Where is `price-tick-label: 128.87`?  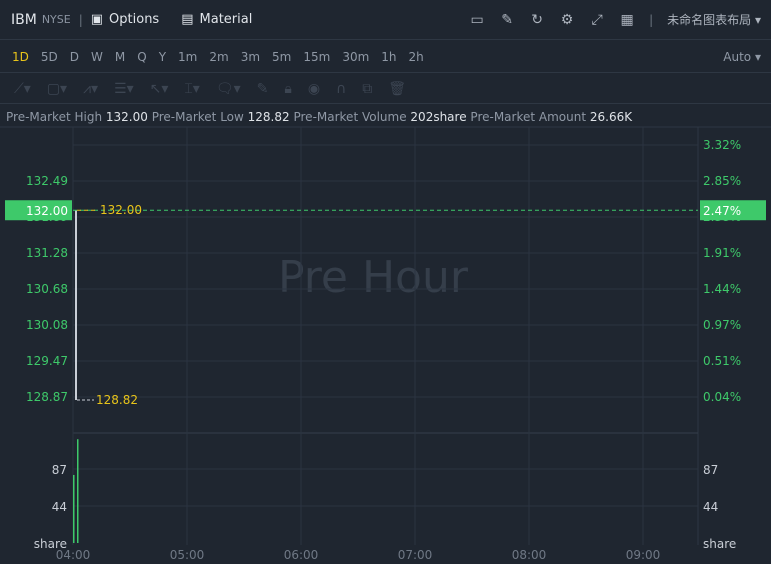
price-tick-label: 128.87 is located at coordinates (47, 397).